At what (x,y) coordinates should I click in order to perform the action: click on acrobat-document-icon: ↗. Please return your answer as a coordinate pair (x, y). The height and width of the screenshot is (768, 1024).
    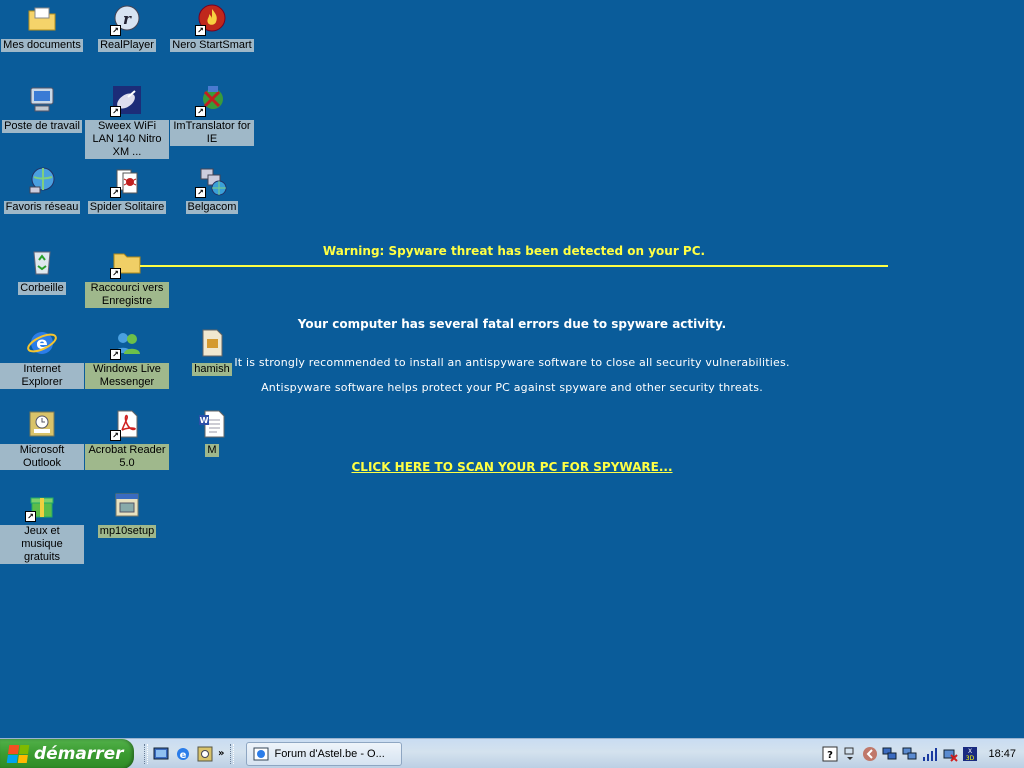
    Looking at the image, I should click on (127, 424).